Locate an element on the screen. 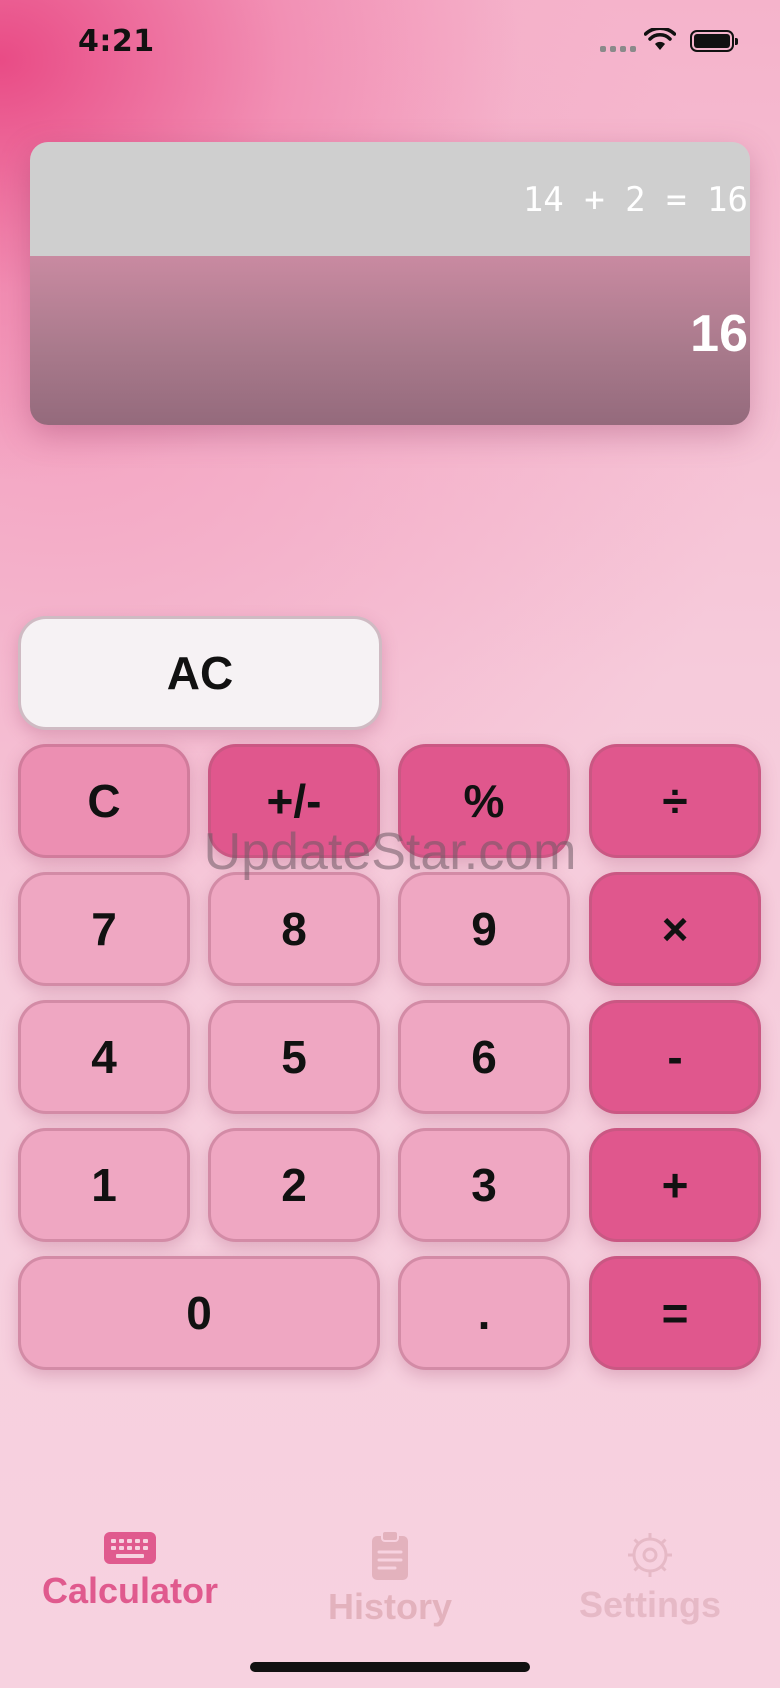 The height and width of the screenshot is (1688, 780). equals-button: = is located at coordinates (675, 1313).